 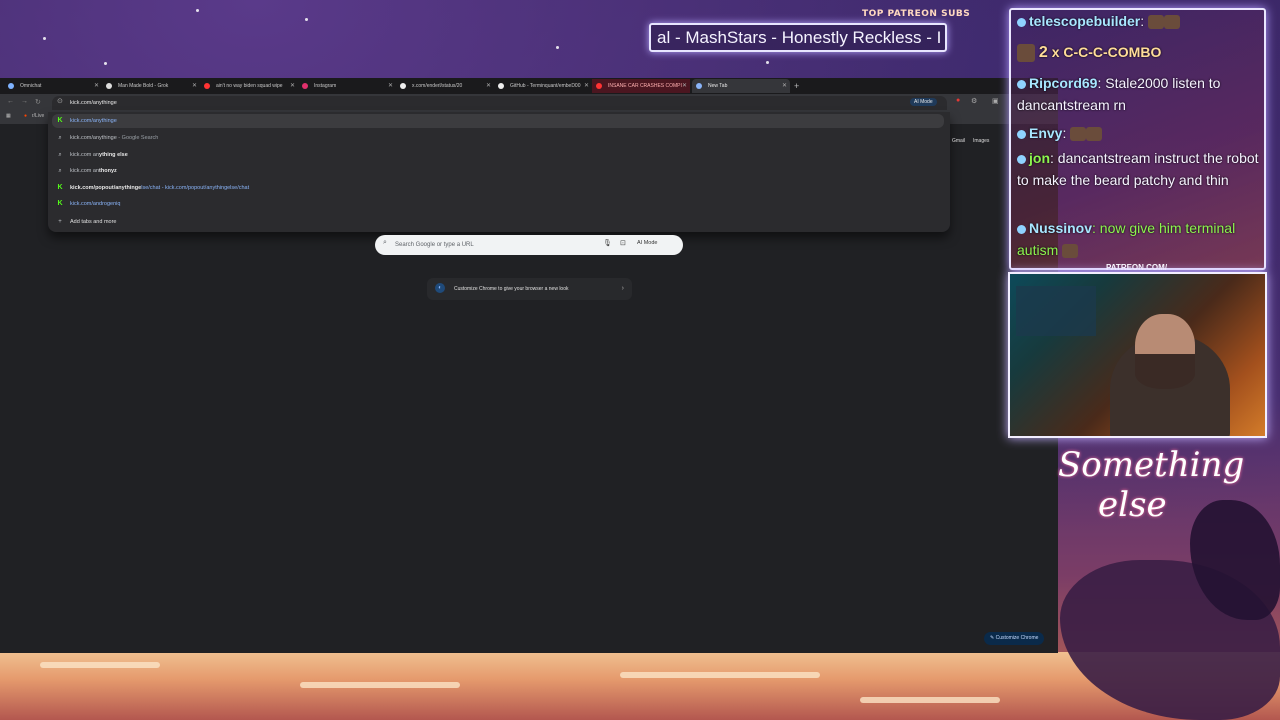 I want to click on ai-mode-button: AI Mode, so click(x=923, y=102).